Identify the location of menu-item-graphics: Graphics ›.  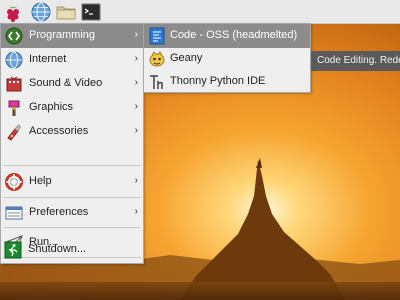
(72, 108).